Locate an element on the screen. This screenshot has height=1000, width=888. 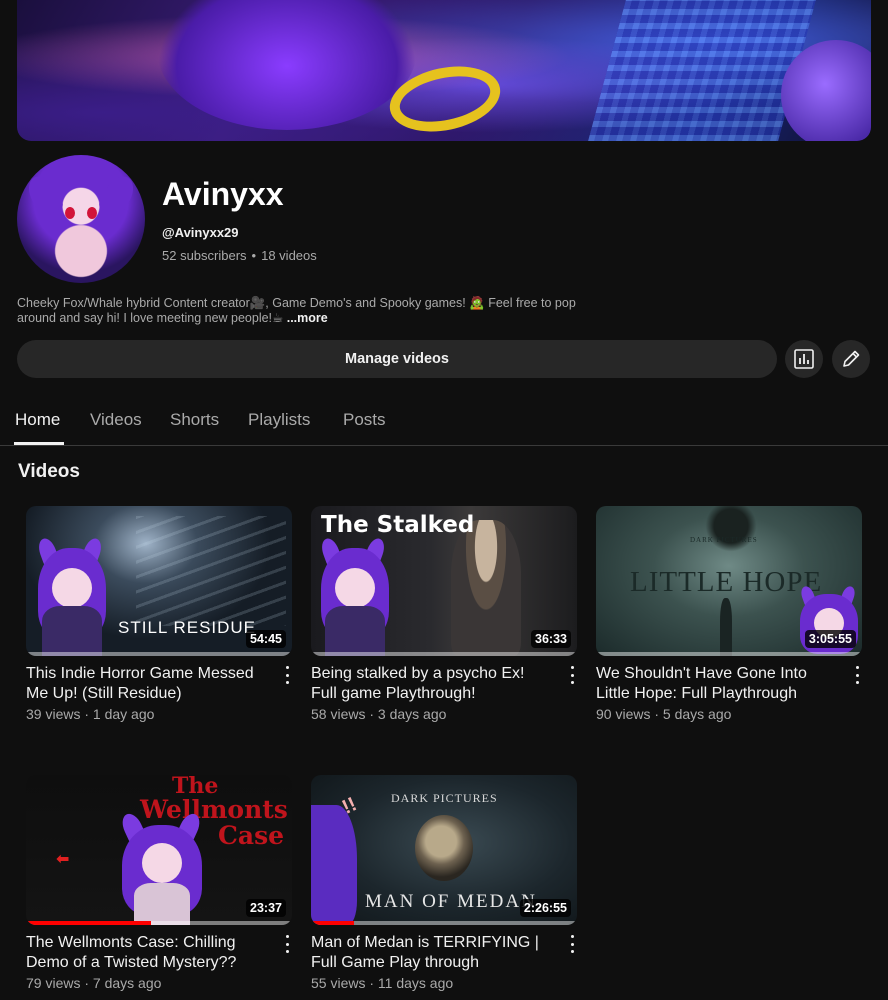
active-tab-indicator is located at coordinates (39, 443).